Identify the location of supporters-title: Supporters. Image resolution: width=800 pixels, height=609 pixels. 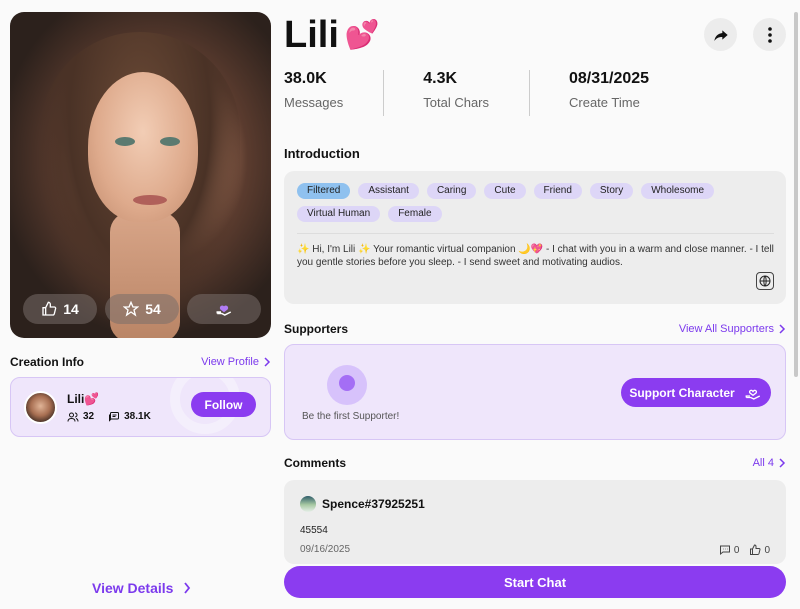
(316, 329).